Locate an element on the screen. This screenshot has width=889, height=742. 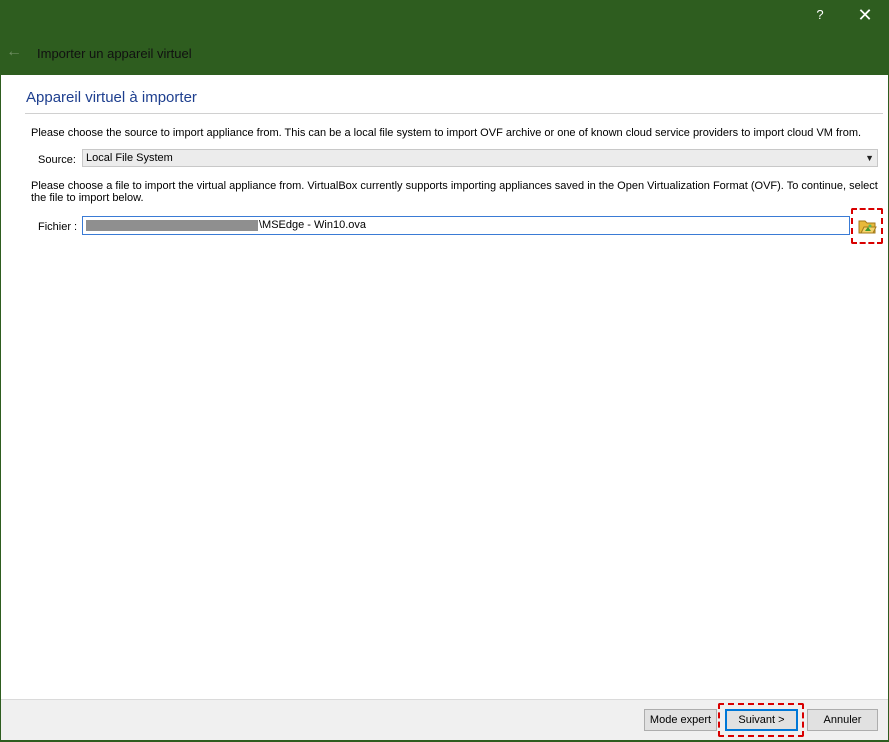
heading-divider is located at coordinates (454, 113).